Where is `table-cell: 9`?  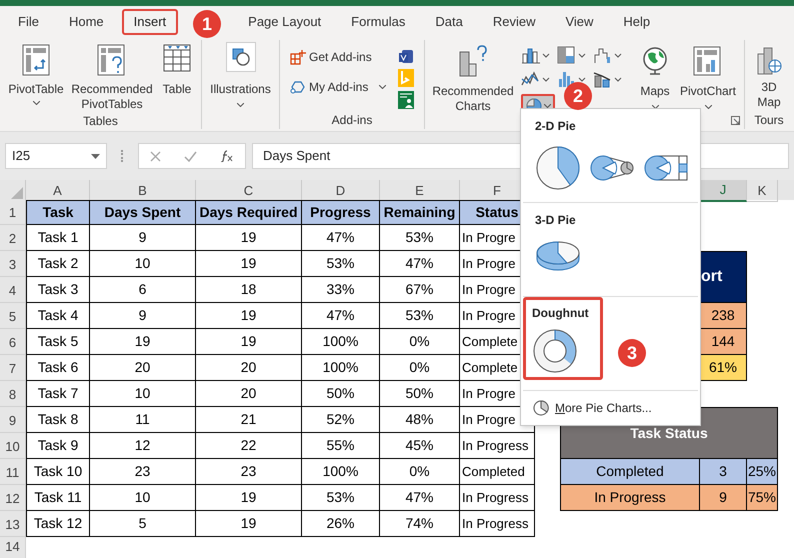
table-cell: 9 is located at coordinates (723, 498).